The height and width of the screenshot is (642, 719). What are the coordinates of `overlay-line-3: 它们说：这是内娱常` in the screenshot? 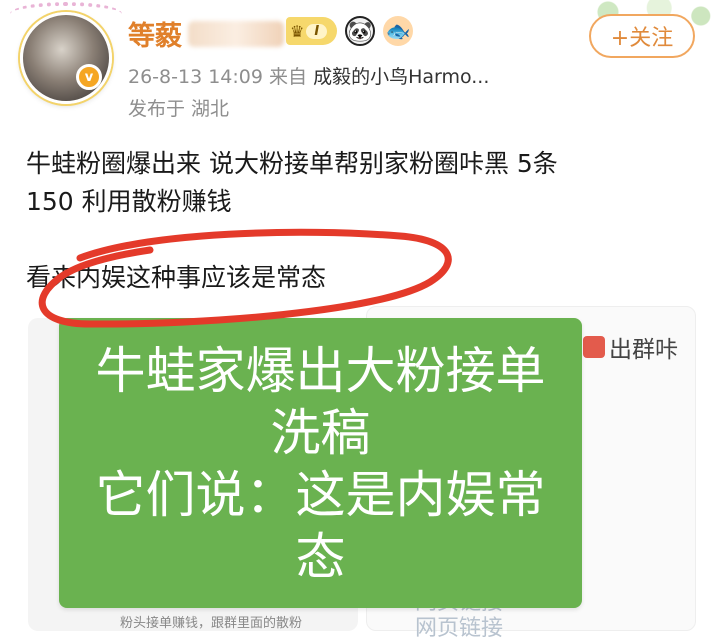 It's located at (320, 495).